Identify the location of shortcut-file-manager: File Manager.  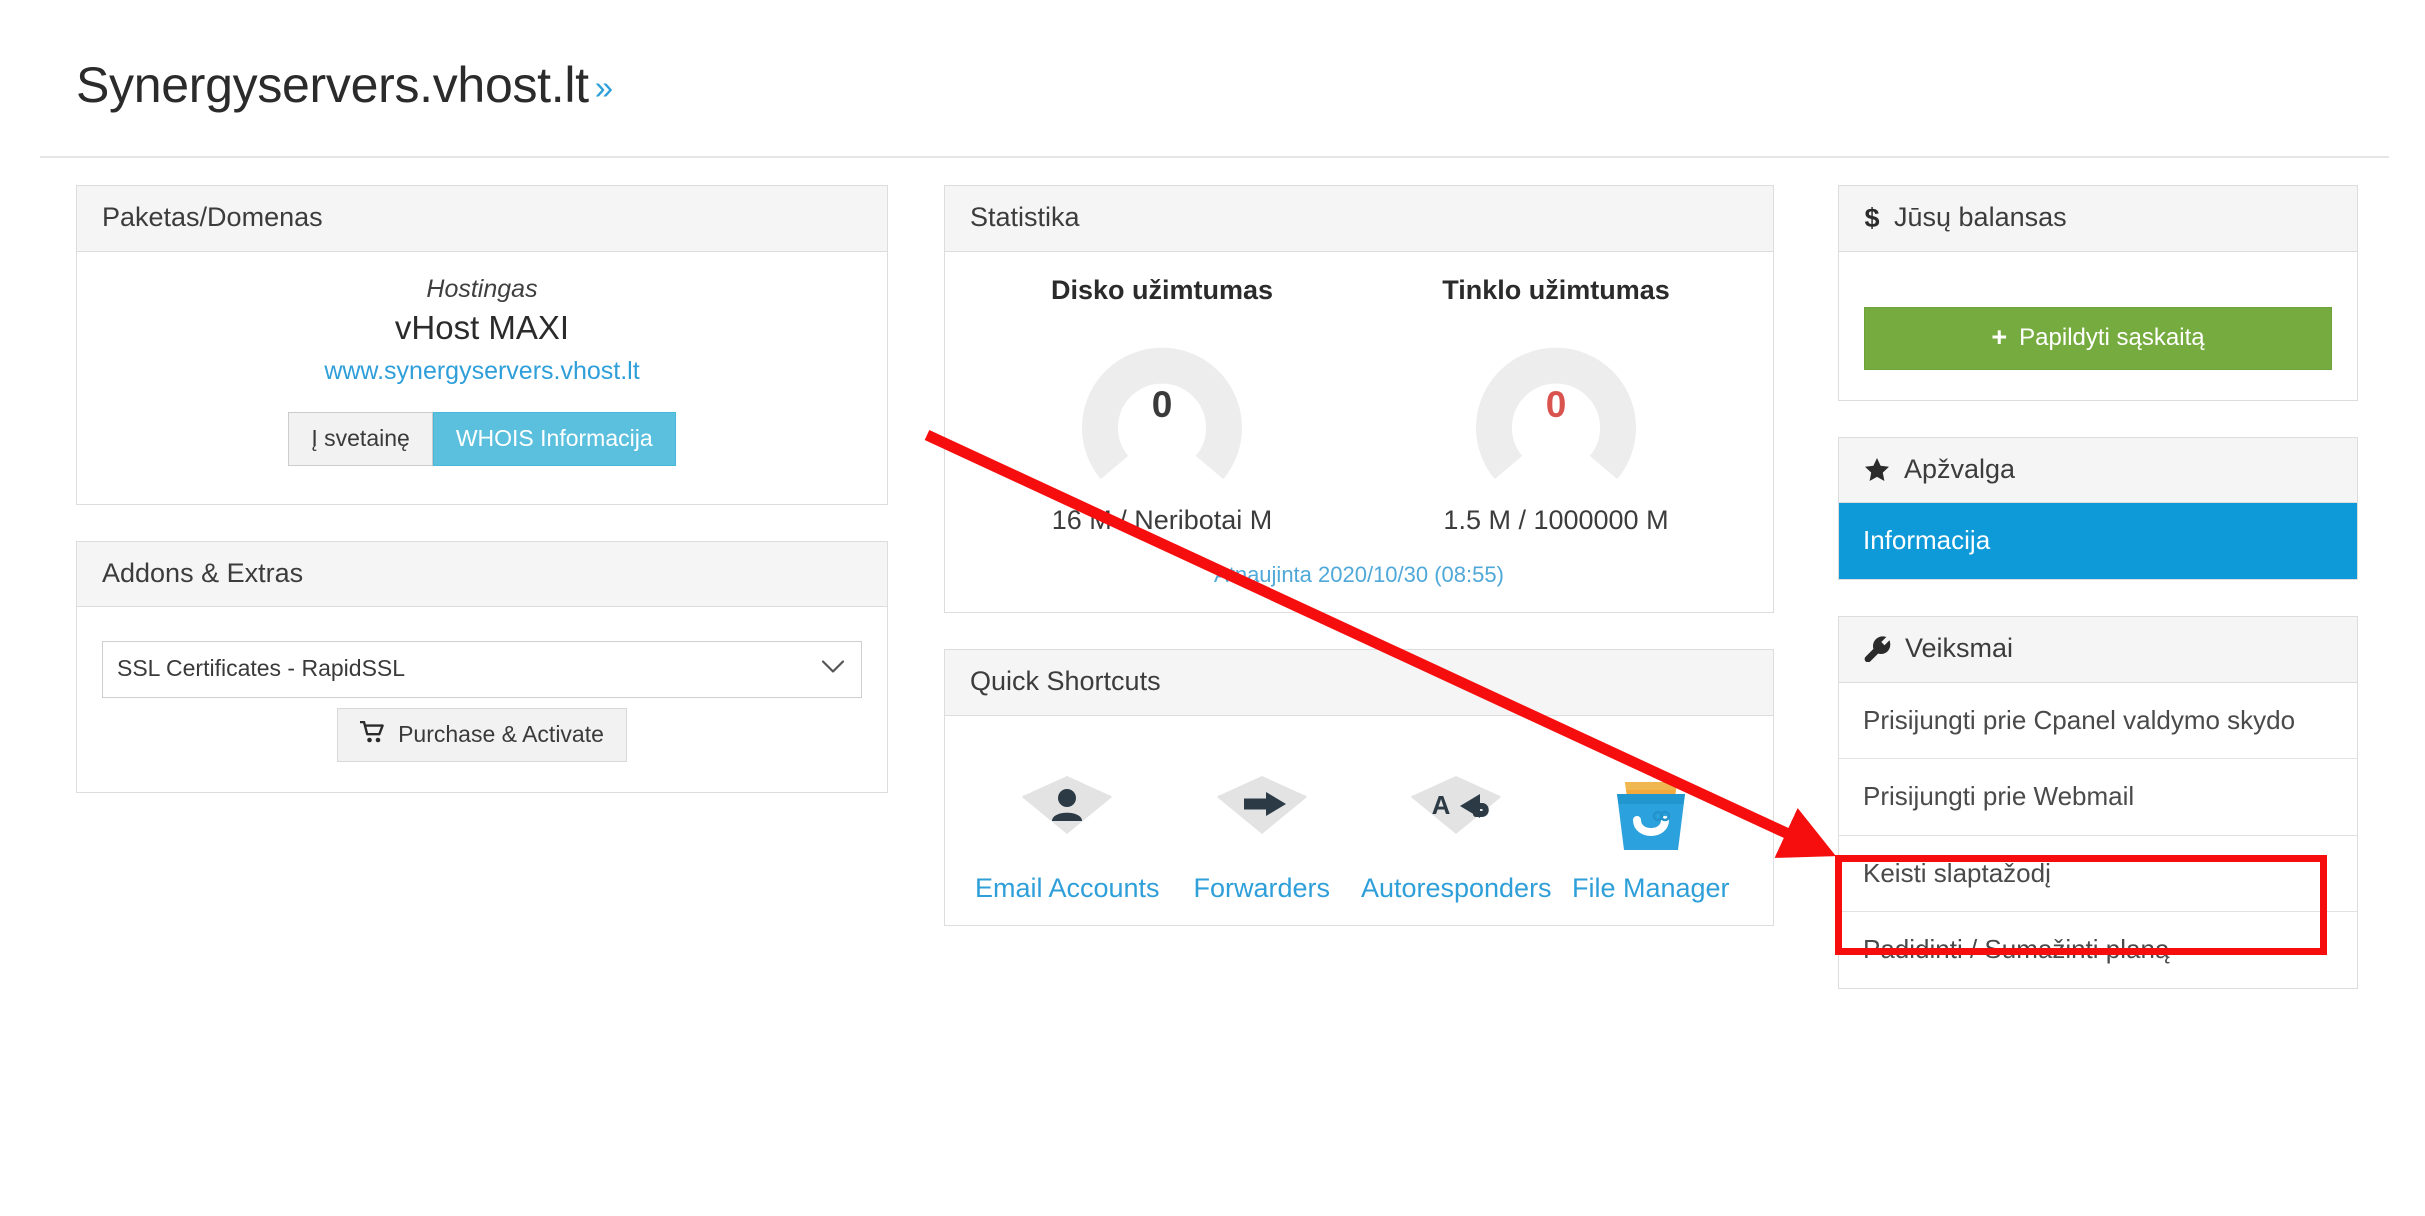
(1651, 831).